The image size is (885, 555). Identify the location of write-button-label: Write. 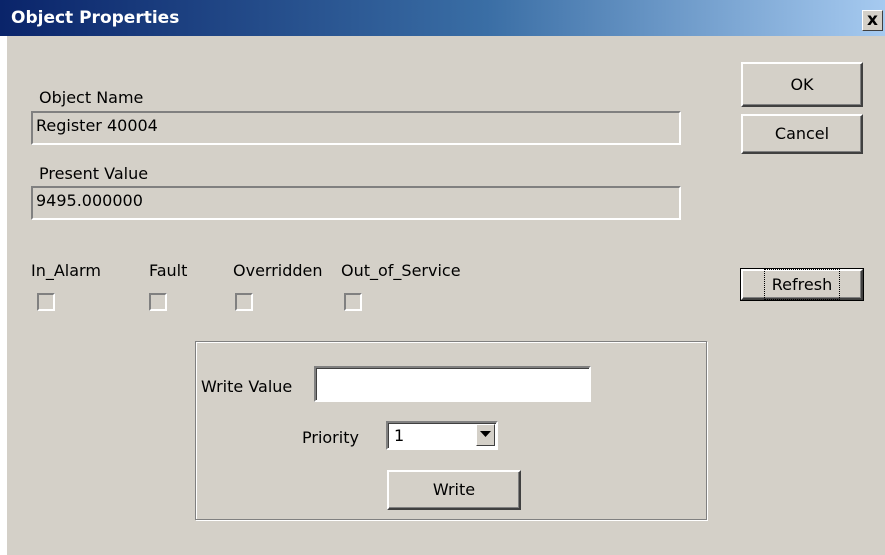
(454, 489).